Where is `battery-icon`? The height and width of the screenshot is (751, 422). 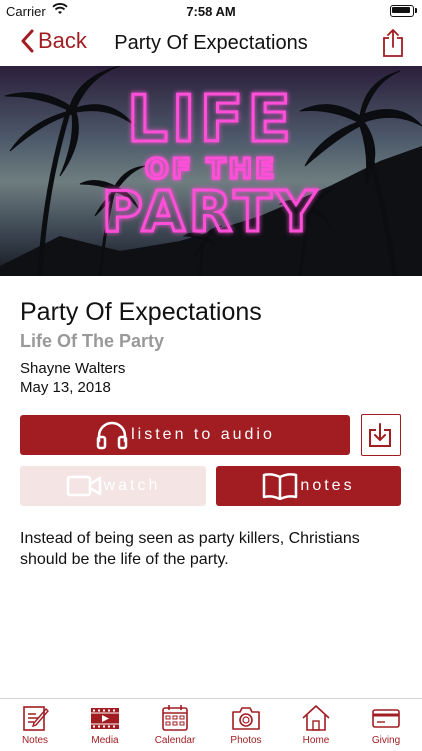 battery-icon is located at coordinates (403, 11).